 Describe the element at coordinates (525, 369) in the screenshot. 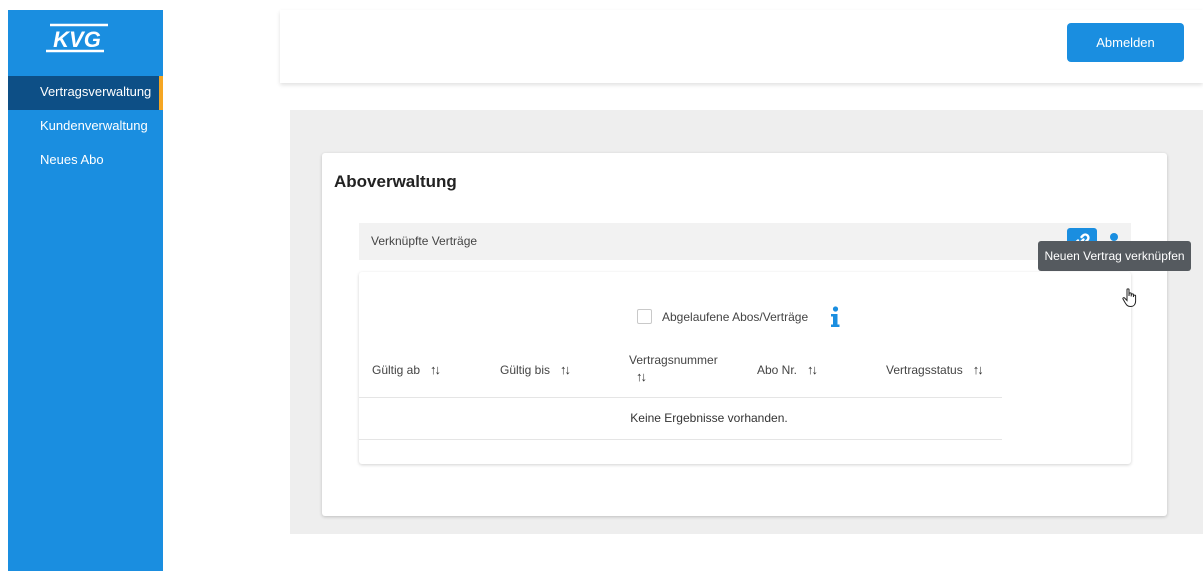

I see `column-label: Gültig bis` at that location.